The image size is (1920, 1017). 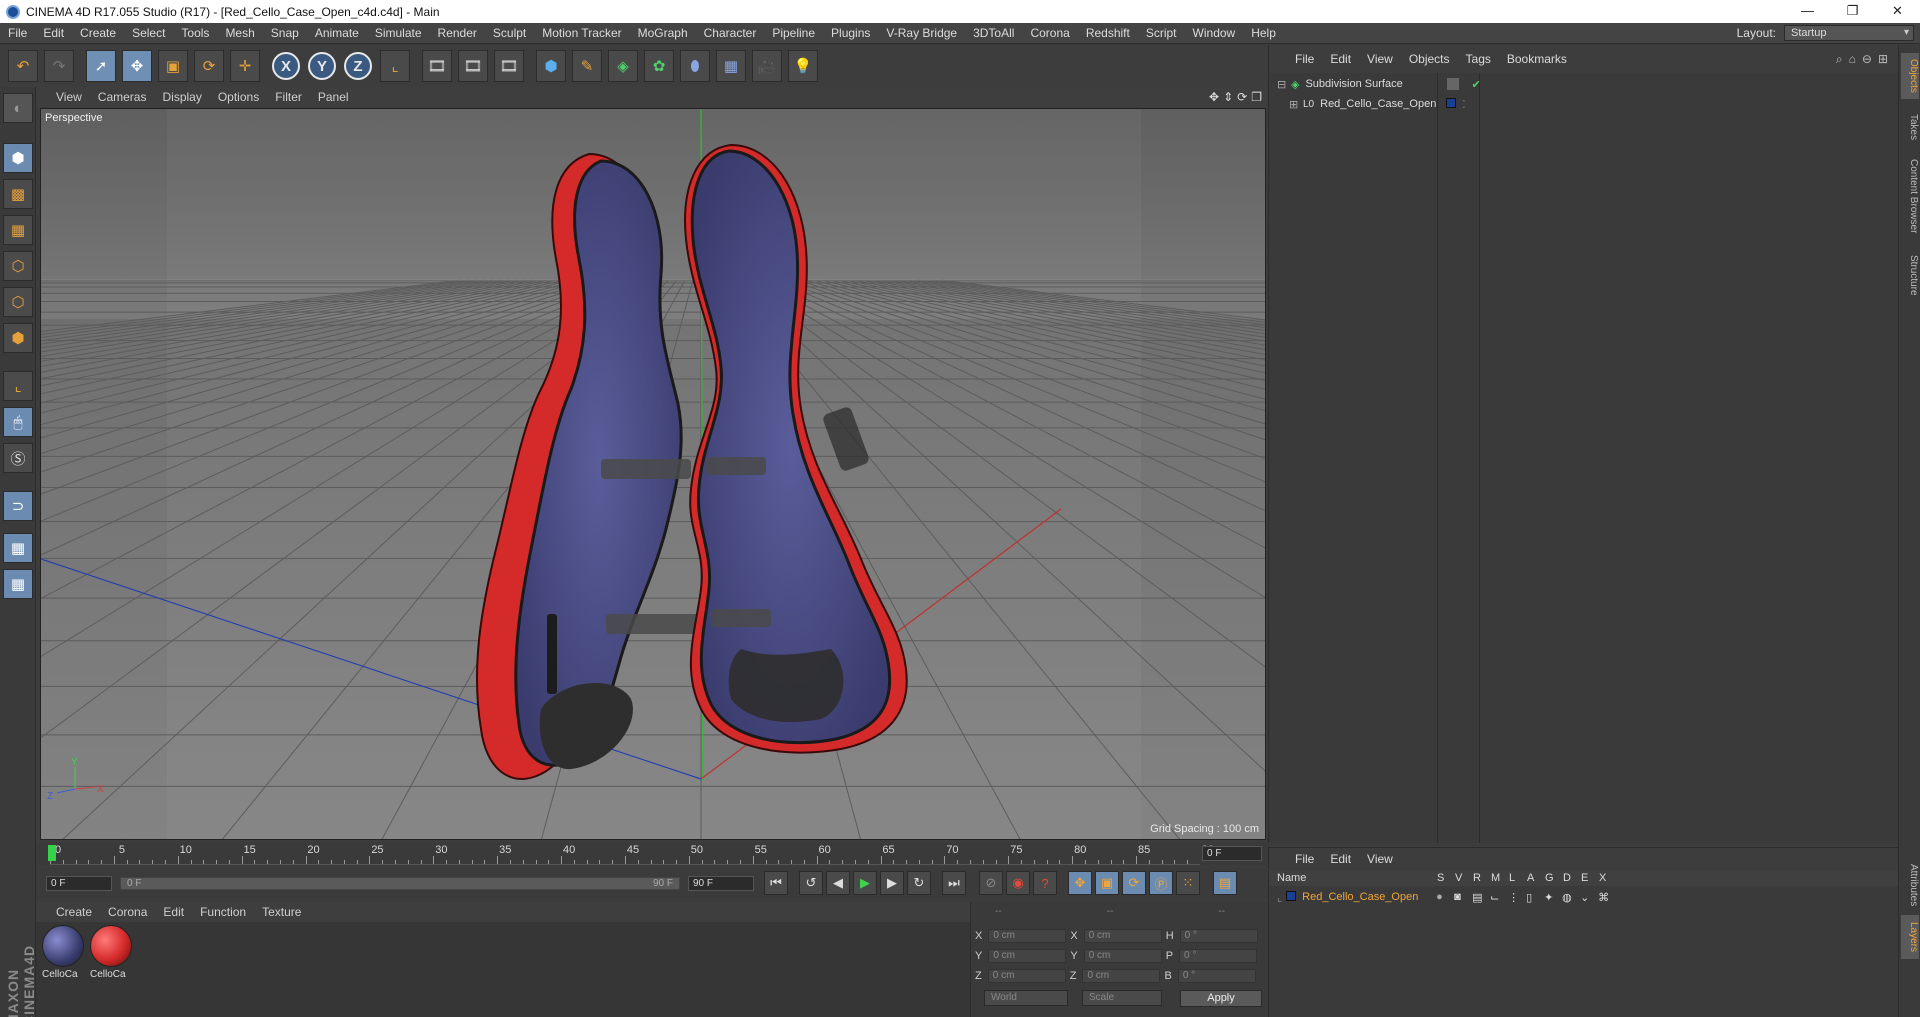 I want to click on menu-animate: Animate, so click(x=337, y=33).